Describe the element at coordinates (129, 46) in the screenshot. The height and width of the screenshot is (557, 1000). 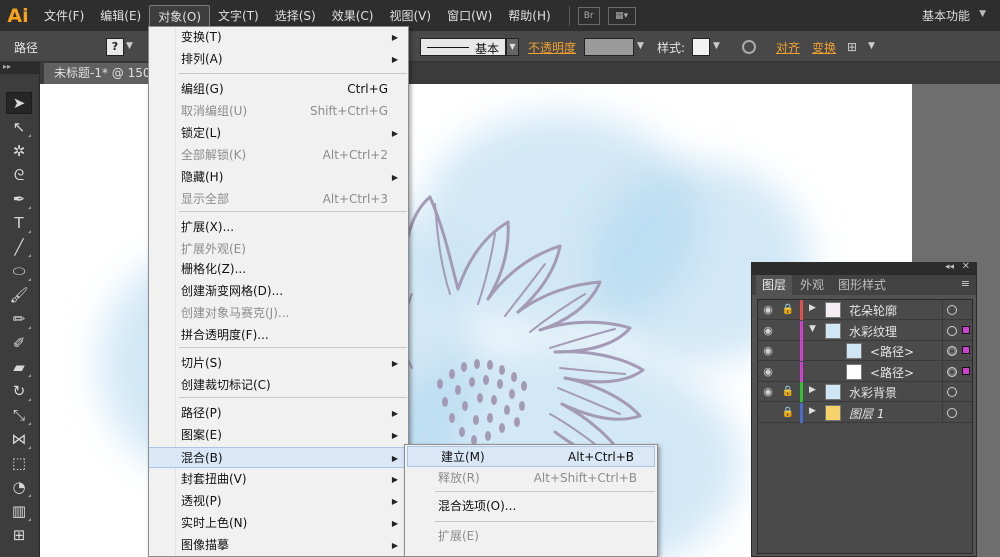
I see `fill-dropdown-icon: ▼` at that location.